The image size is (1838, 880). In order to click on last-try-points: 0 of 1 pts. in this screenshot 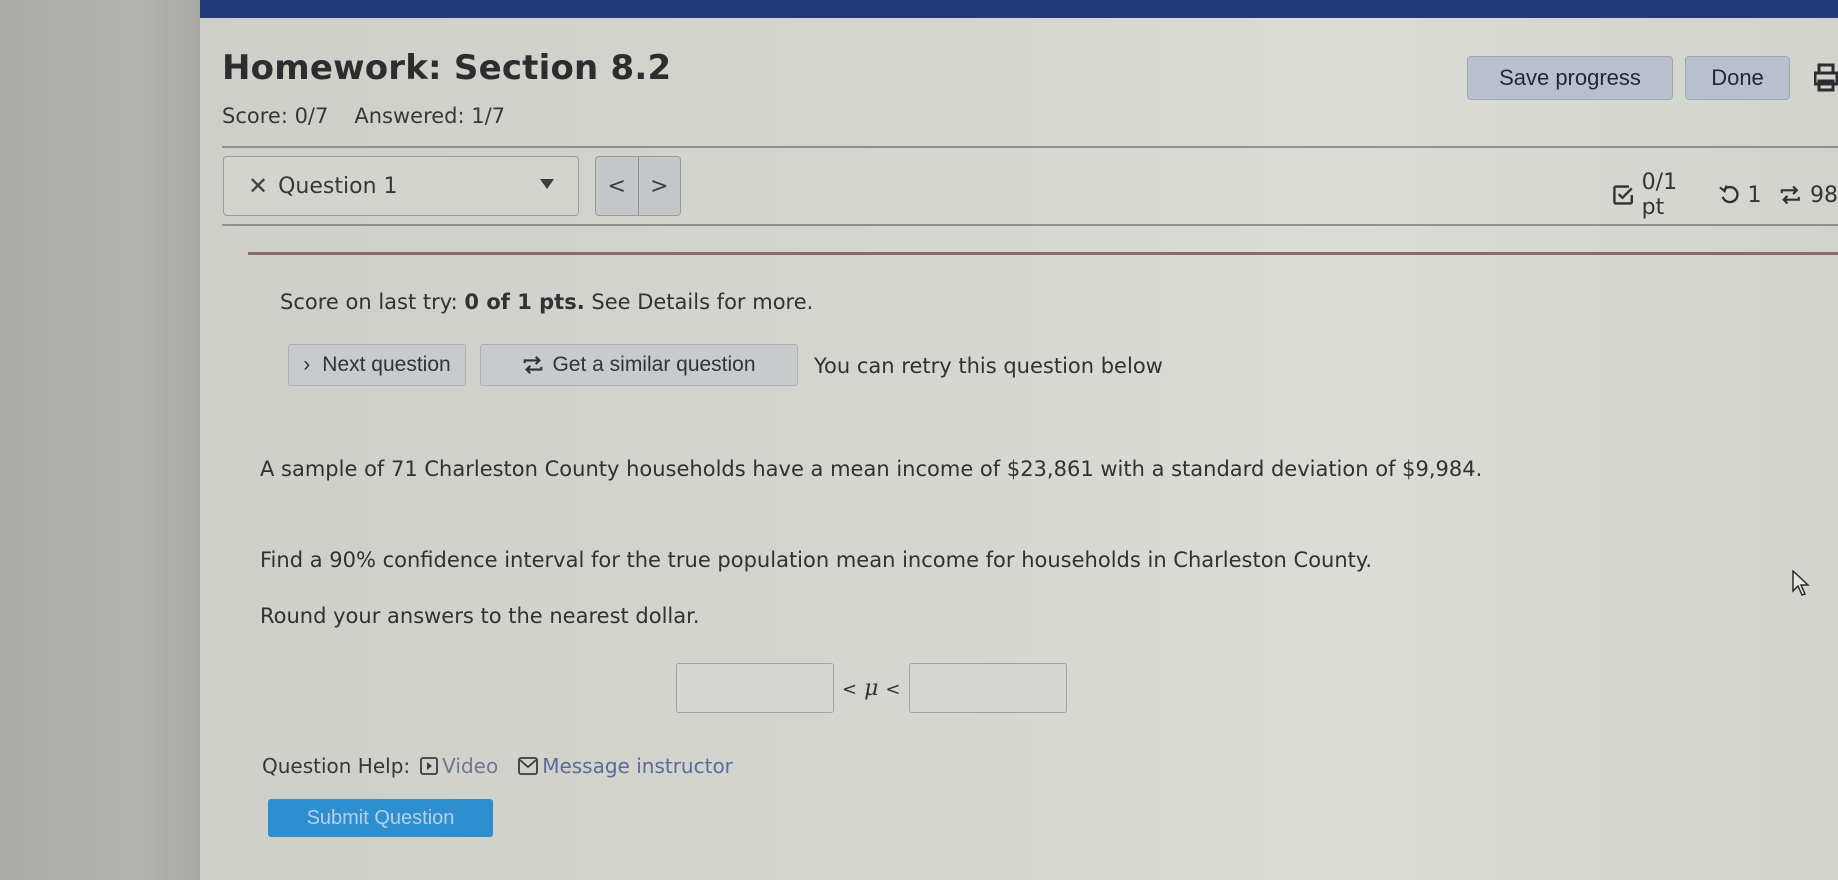, I will do `click(524, 302)`.